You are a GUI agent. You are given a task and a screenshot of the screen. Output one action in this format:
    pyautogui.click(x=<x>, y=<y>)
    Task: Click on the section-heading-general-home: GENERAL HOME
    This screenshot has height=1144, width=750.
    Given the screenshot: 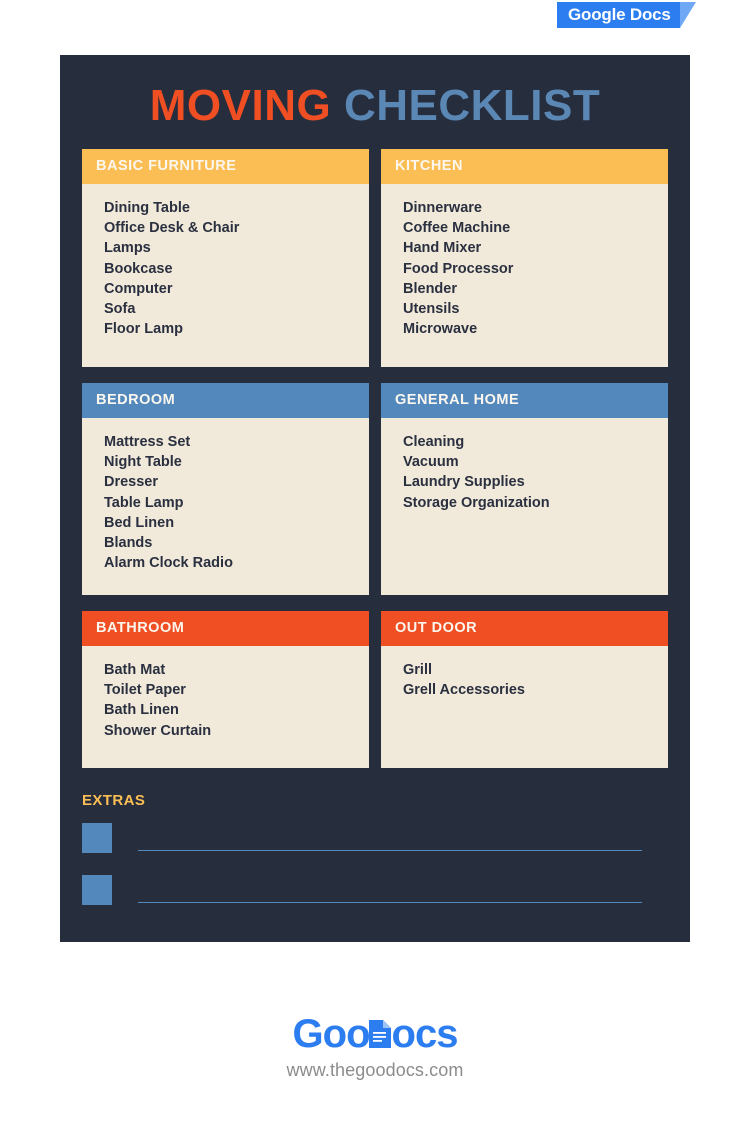 What is the action you would take?
    pyautogui.click(x=524, y=400)
    